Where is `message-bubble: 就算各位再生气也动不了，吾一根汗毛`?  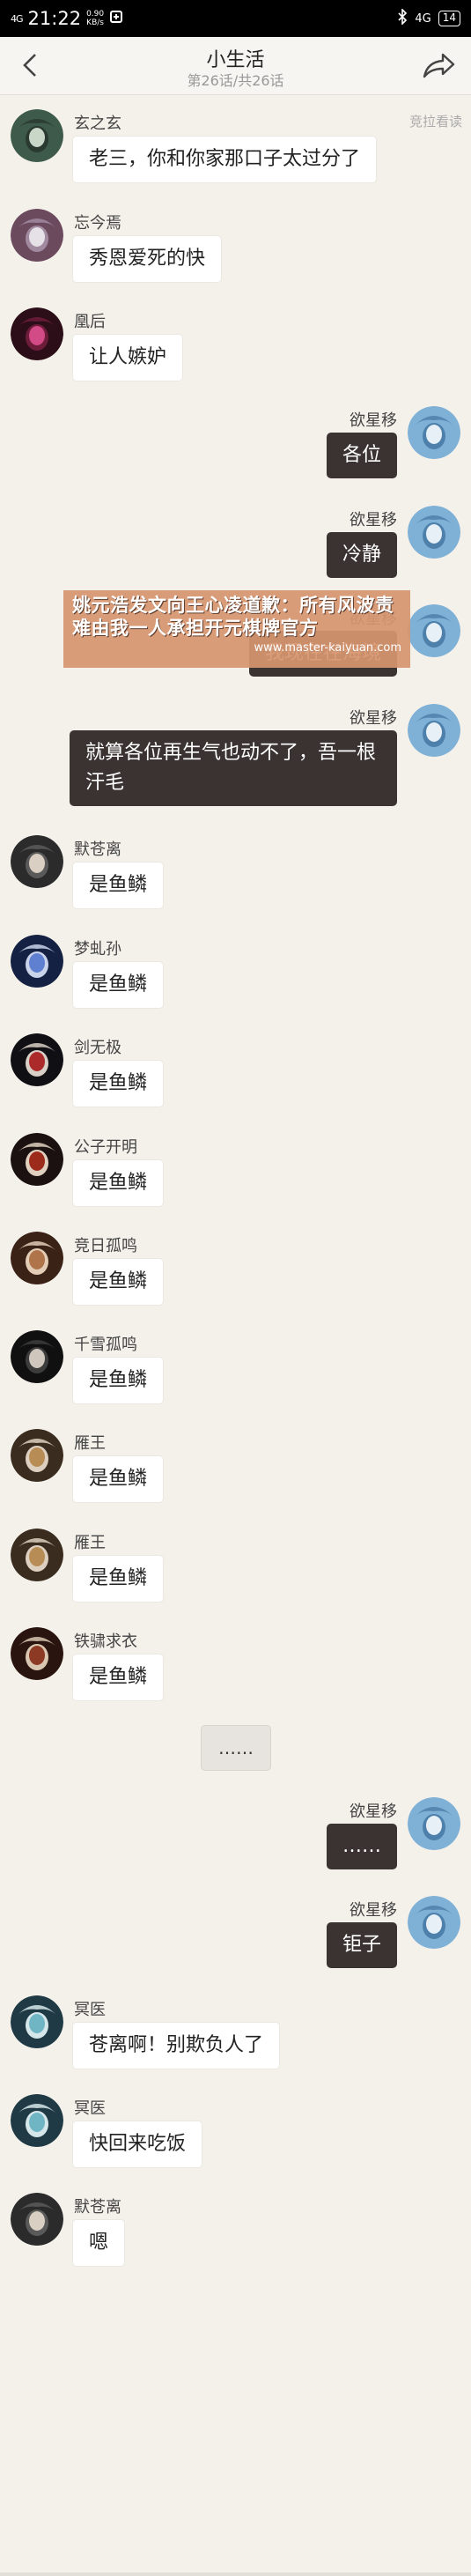 message-bubble: 就算各位再生气也动不了，吾一根汗毛 is located at coordinates (233, 768).